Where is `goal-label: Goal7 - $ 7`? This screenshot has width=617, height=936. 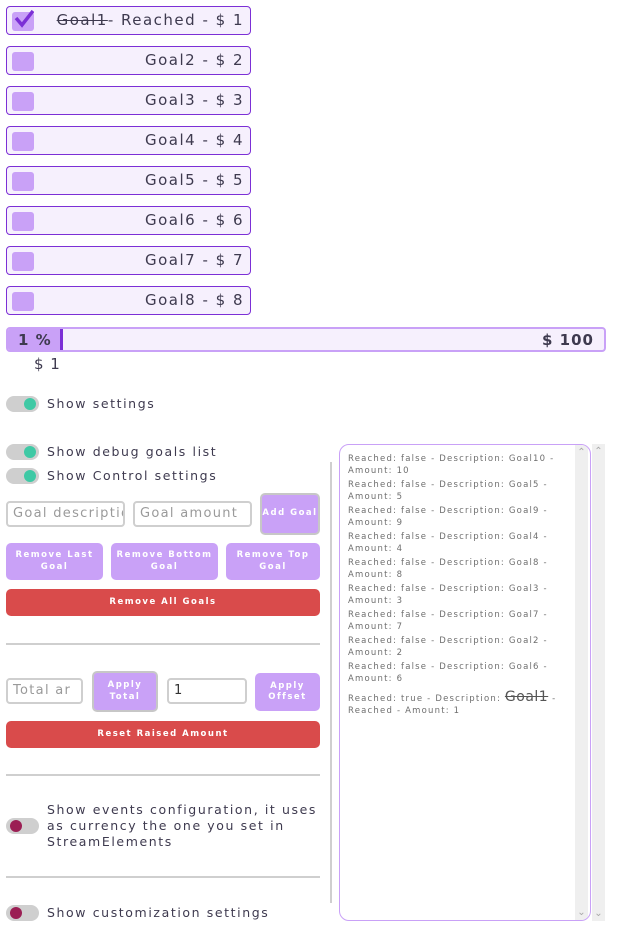
goal-label: Goal7 - $ 7 is located at coordinates (194, 260).